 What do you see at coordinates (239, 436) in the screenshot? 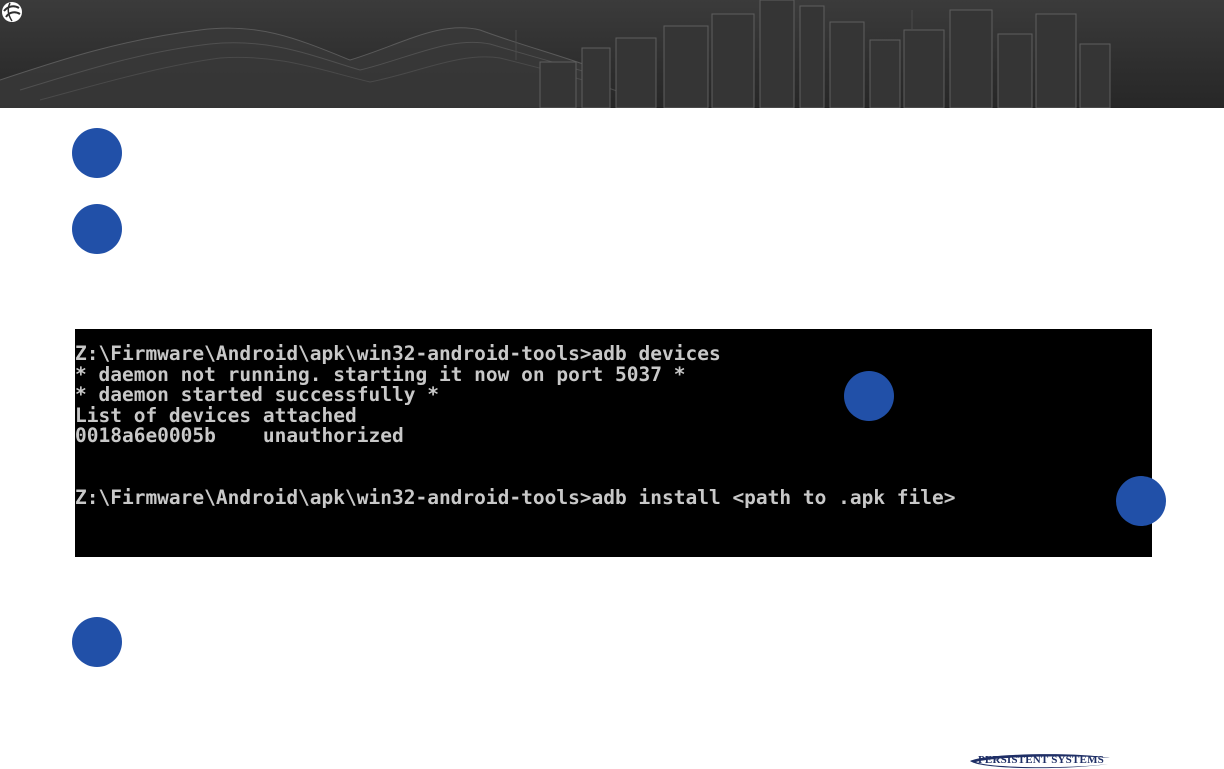
I see `terminal-line: 0018a6e0005b unauthorized` at bounding box center [239, 436].